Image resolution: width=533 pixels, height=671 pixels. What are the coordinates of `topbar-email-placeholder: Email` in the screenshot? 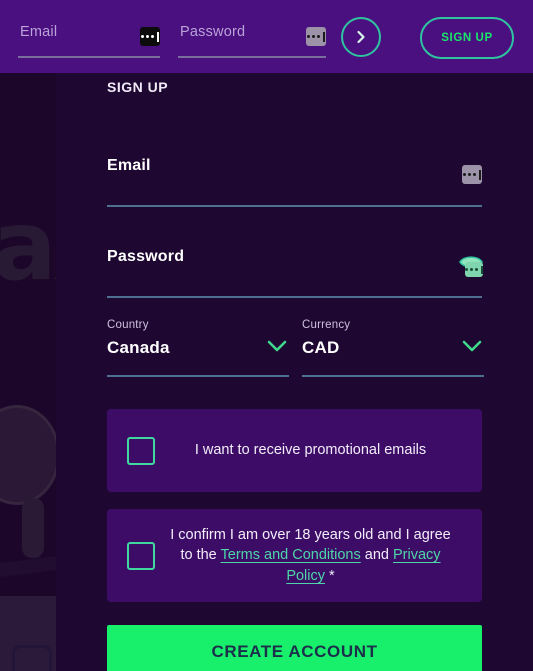 It's located at (39, 32).